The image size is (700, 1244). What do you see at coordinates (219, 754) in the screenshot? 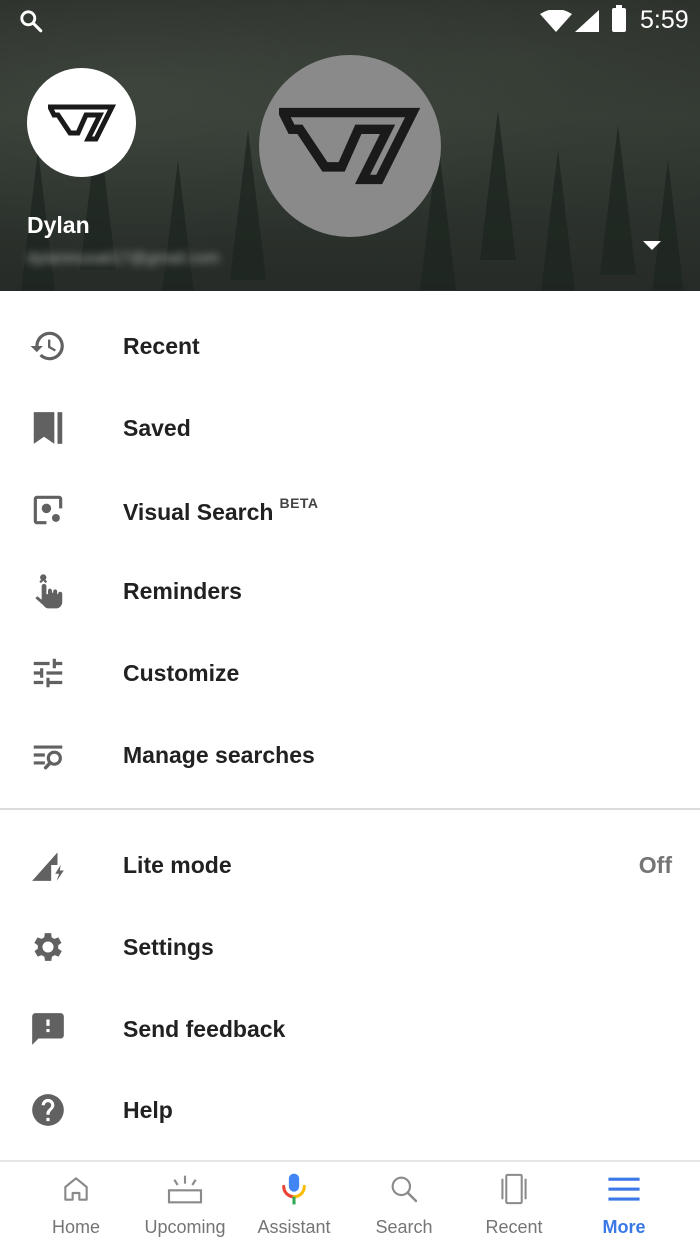
I see `menu-item-label: Manage searches` at bounding box center [219, 754].